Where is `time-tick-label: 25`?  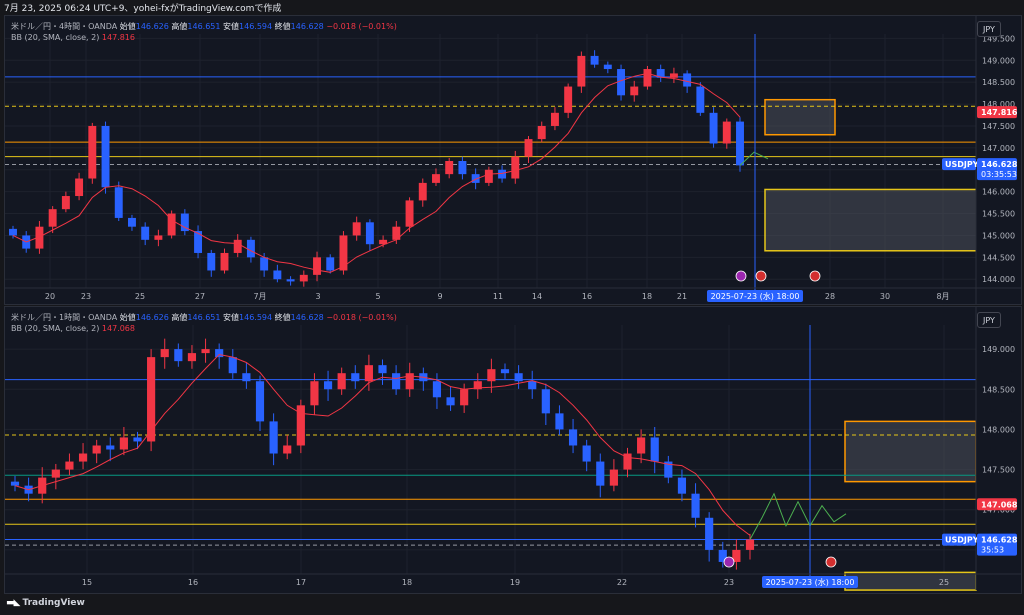
time-tick-label: 25 is located at coordinates (140, 296).